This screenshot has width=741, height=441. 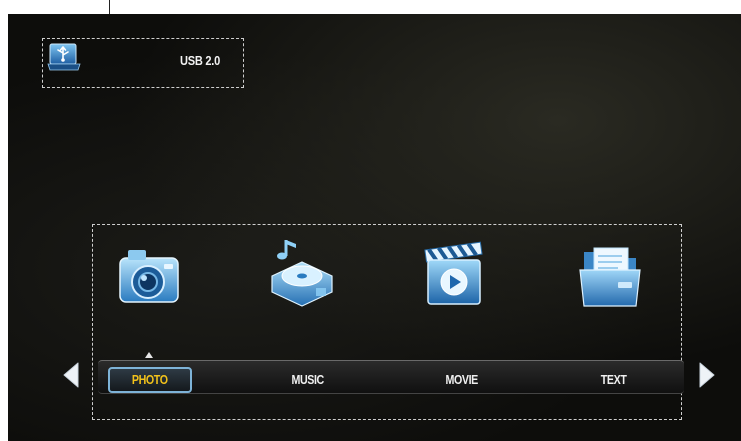 What do you see at coordinates (200, 60) in the screenshot?
I see `usb-version-label: USB 2.0` at bounding box center [200, 60].